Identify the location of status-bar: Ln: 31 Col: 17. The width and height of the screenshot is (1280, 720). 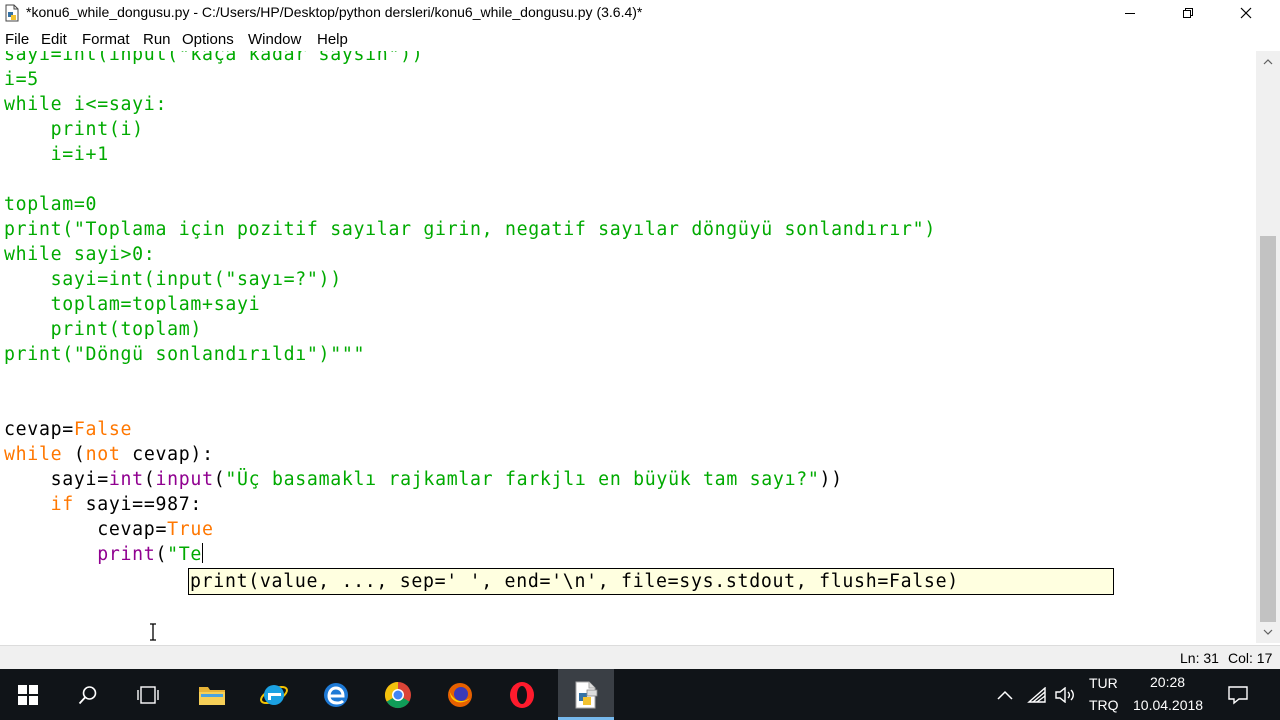
(640, 657).